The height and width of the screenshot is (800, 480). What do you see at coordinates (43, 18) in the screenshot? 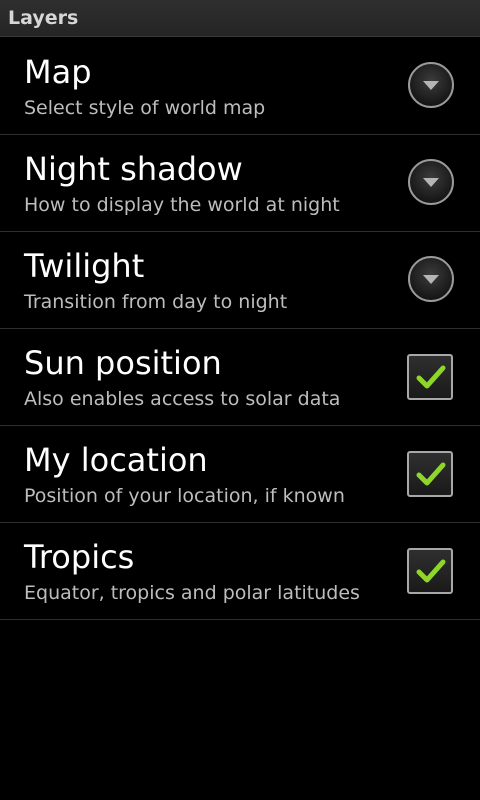
I see `page-title: Layers` at bounding box center [43, 18].